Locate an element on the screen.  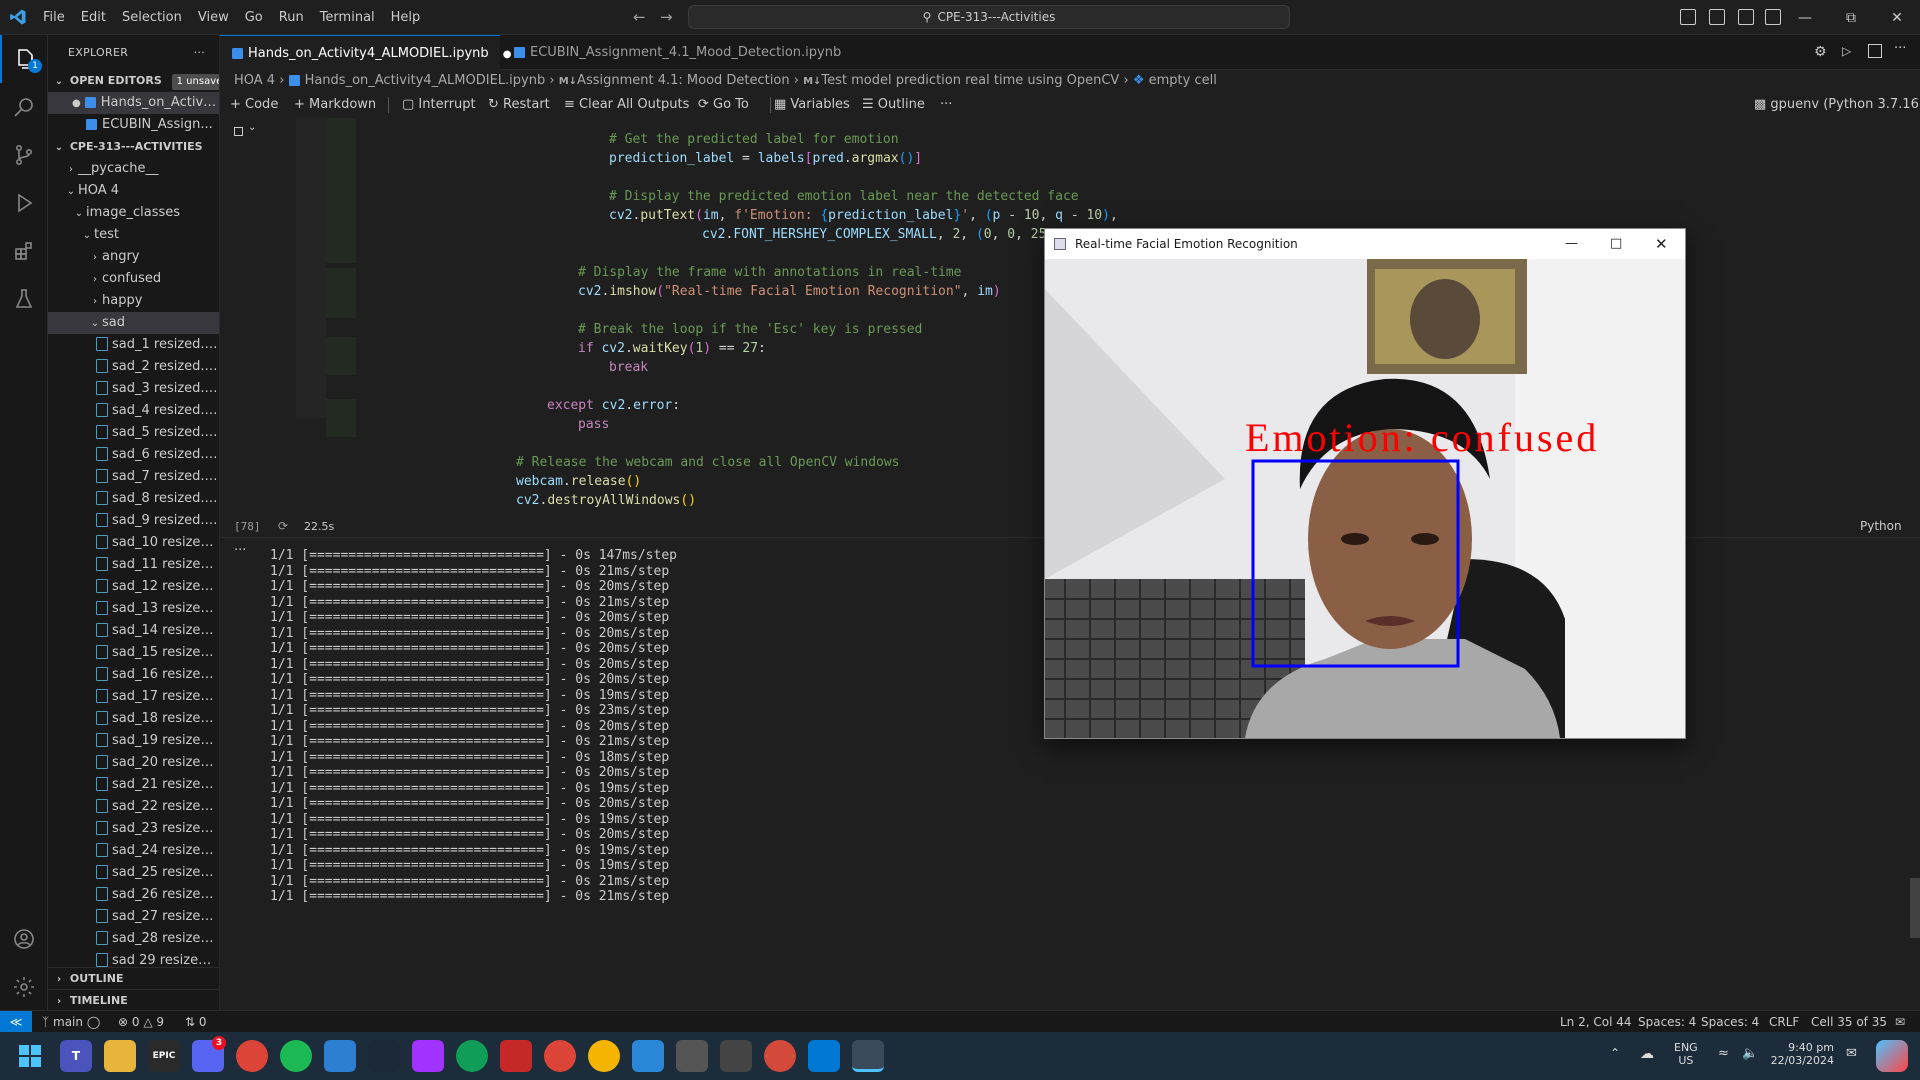
file-item: sad_7 resized.jpg is located at coordinates (133, 477).